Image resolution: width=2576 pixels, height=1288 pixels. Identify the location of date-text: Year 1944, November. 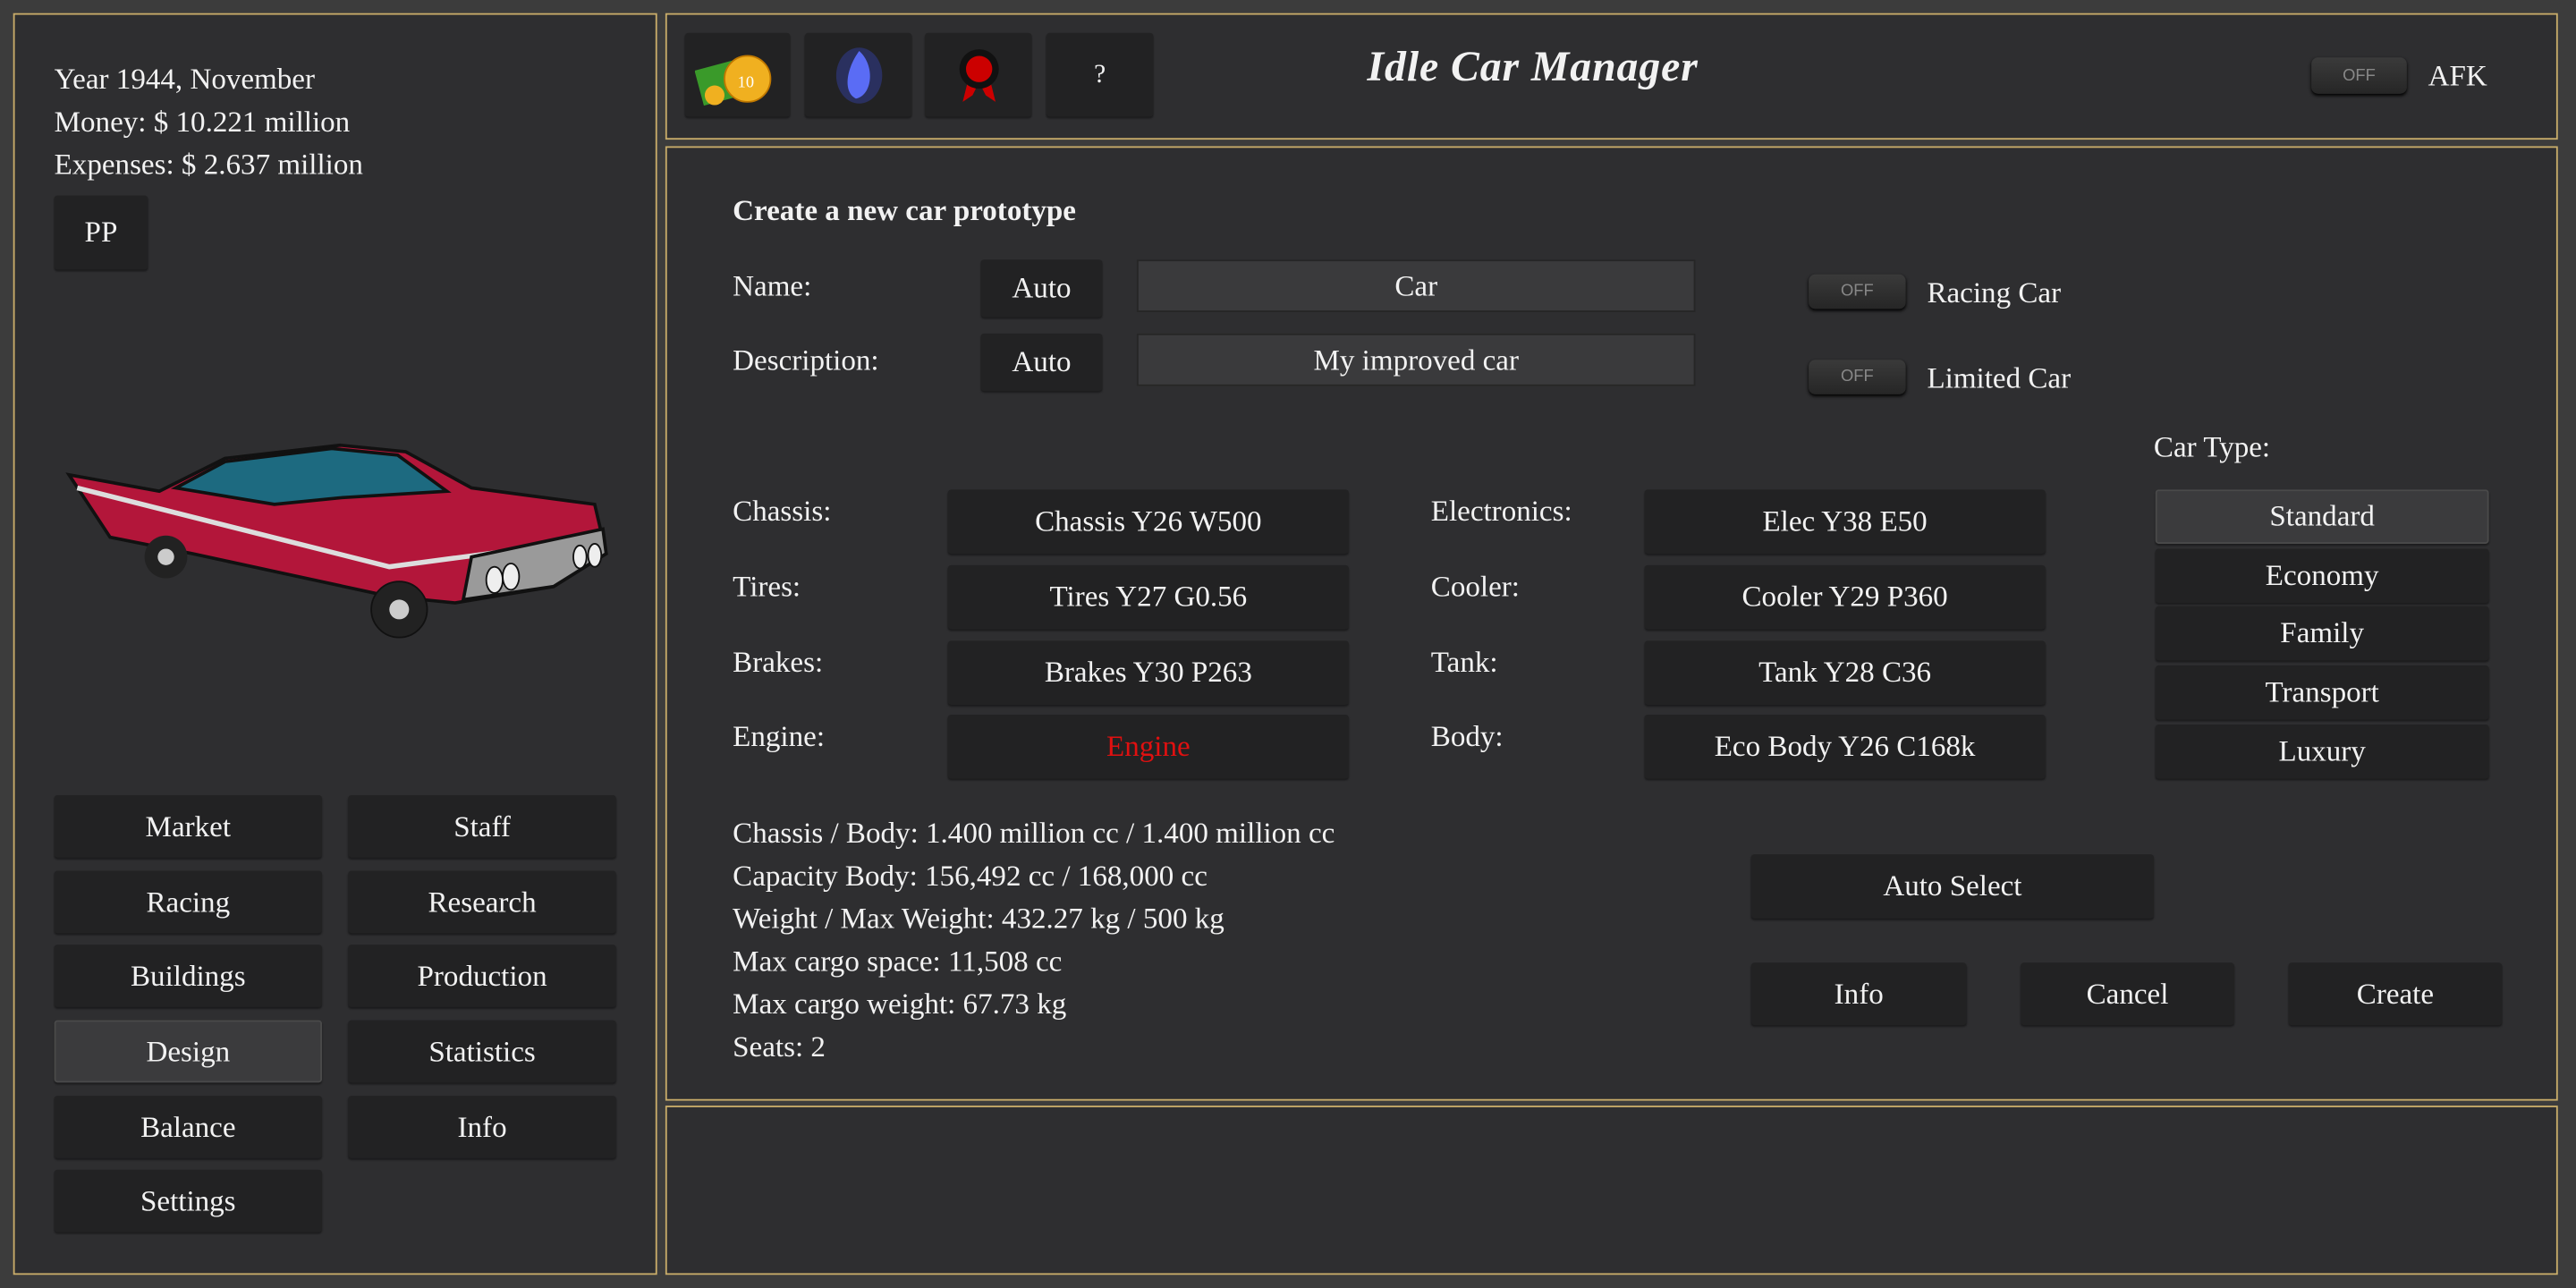
(185, 79).